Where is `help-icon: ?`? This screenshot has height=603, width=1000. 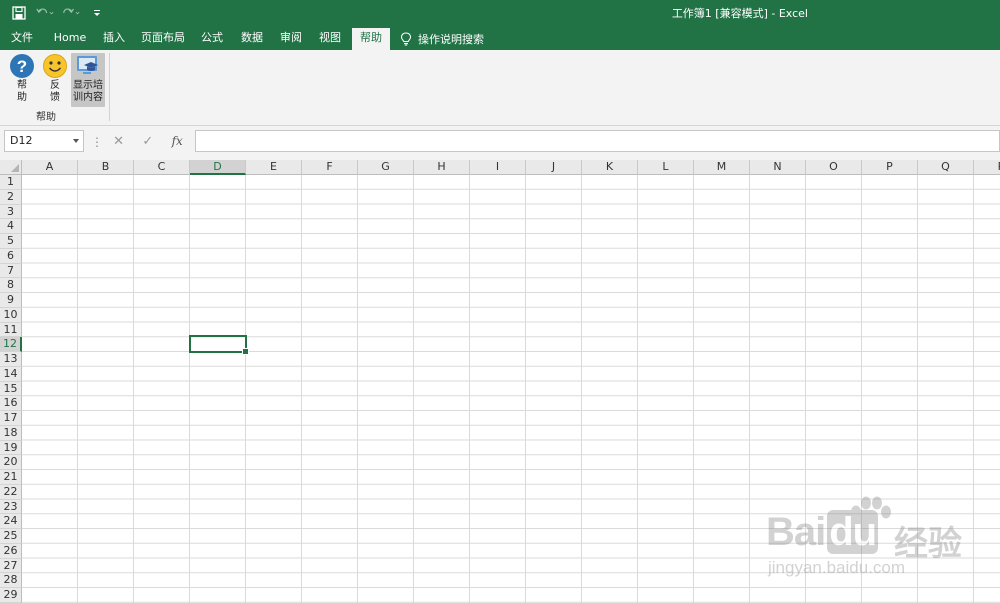
help-icon: ? is located at coordinates (22, 66).